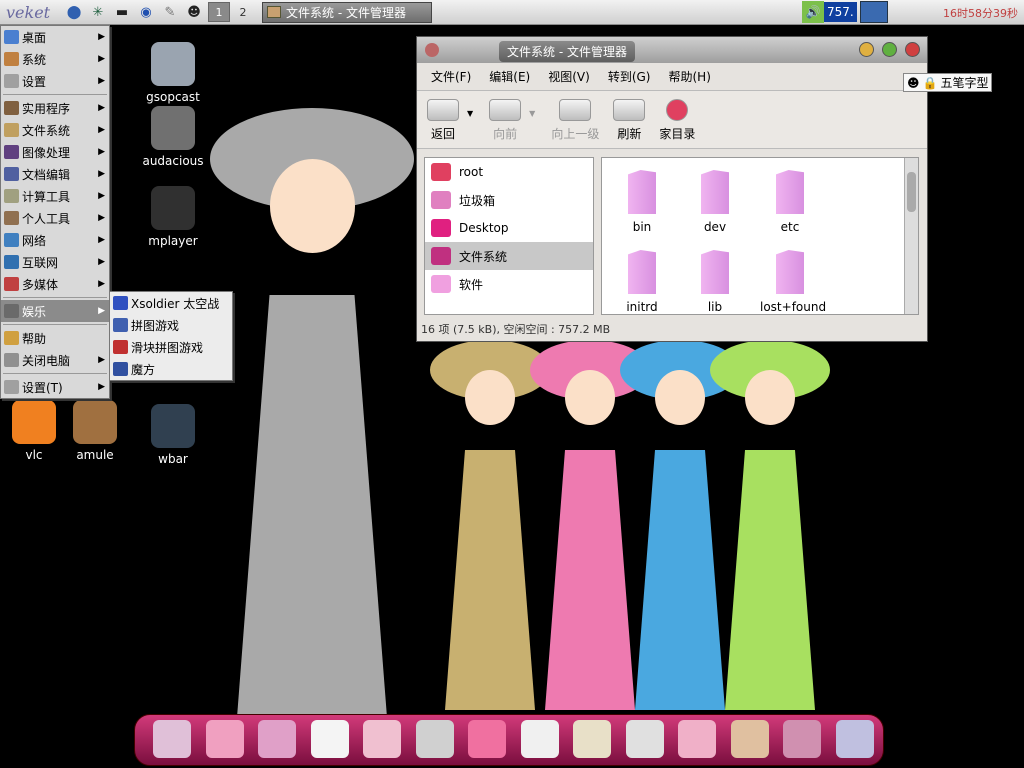 This screenshot has height=768, width=1024. Describe the element at coordinates (173, 137) in the screenshot. I see `desktop-icon-audacious: audacious` at that location.